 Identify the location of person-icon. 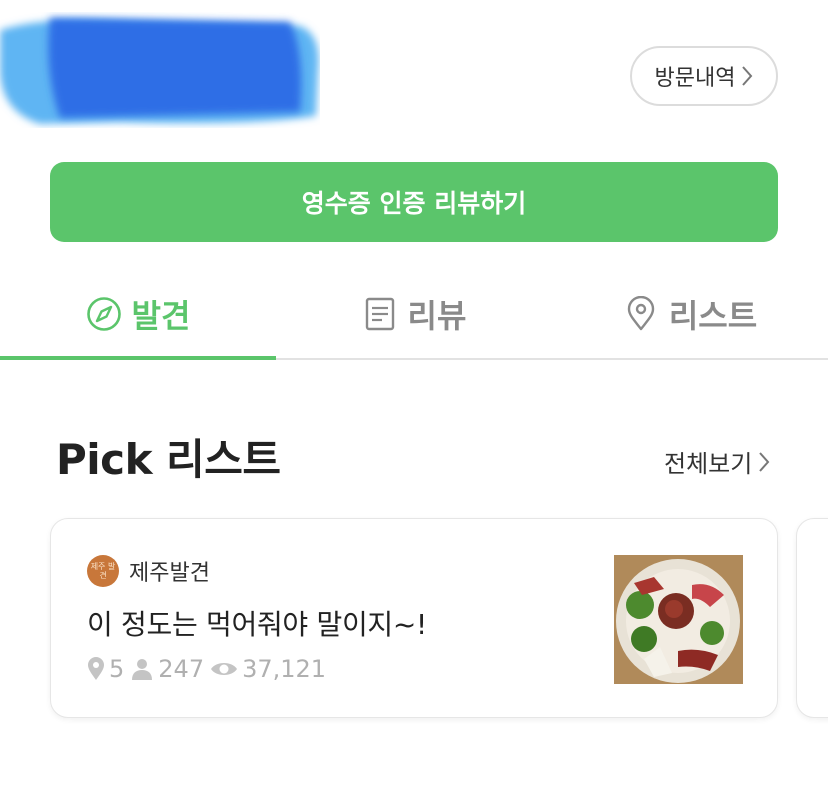
(142, 669).